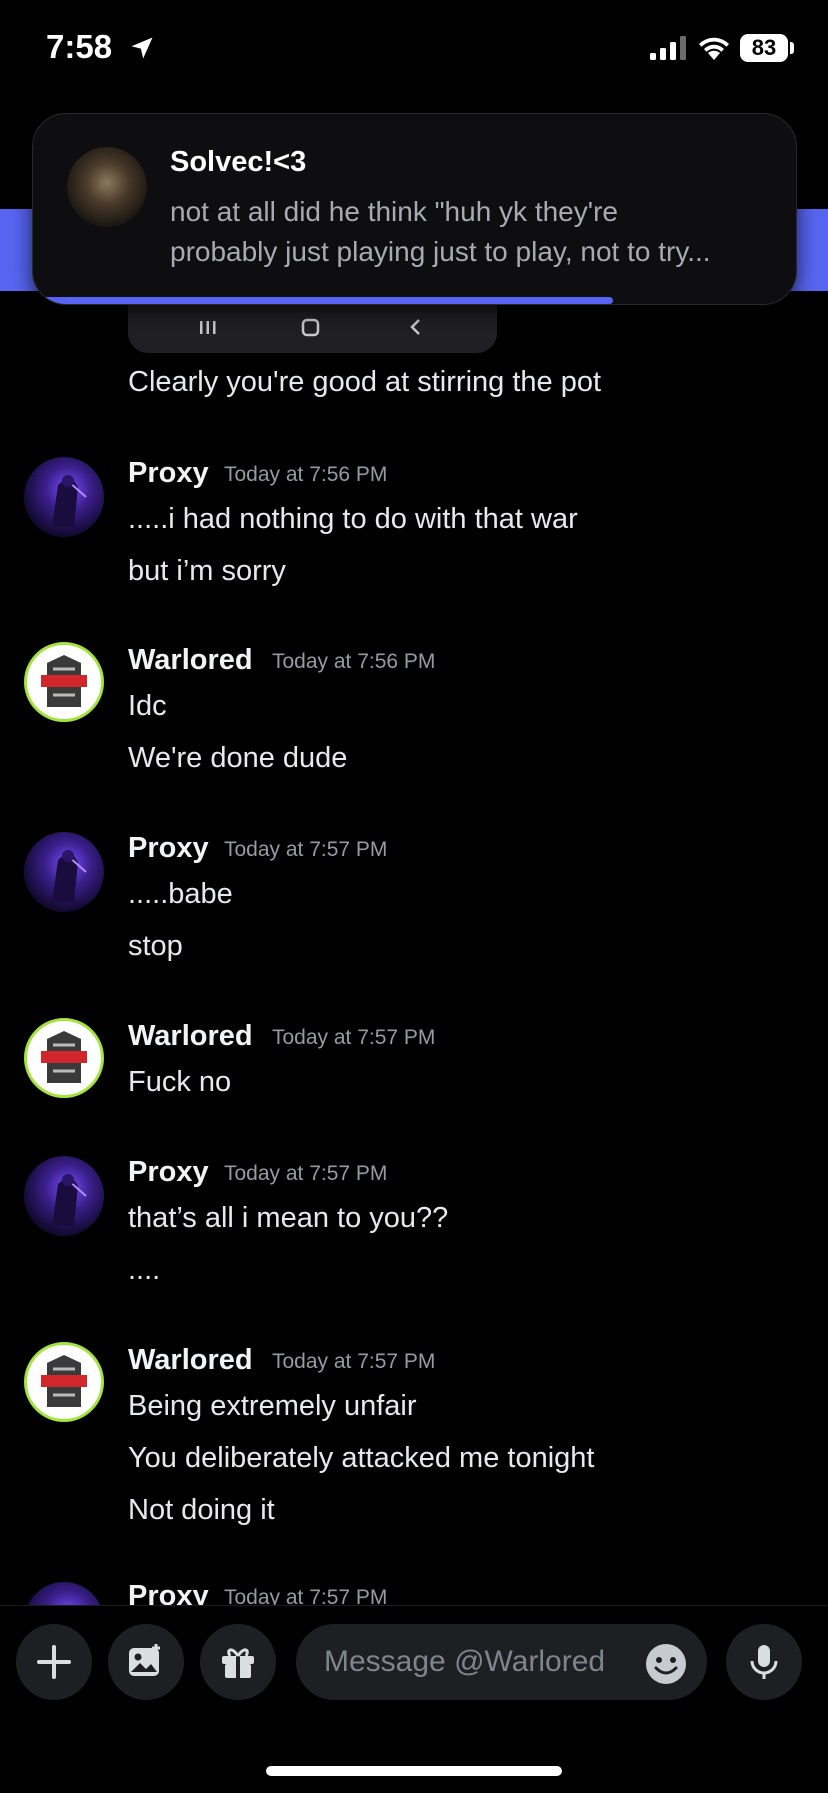 The height and width of the screenshot is (1793, 828). Describe the element at coordinates (272, 1406) in the screenshot. I see `message-text: Being extremely unfair` at that location.